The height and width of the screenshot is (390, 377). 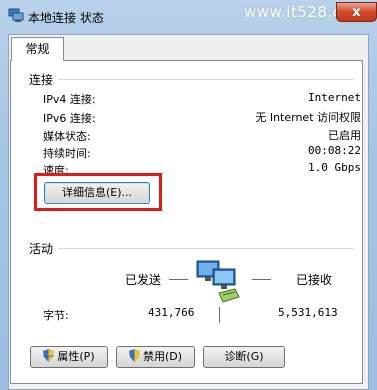 I want to click on received-label: 已接收, so click(x=314, y=280).